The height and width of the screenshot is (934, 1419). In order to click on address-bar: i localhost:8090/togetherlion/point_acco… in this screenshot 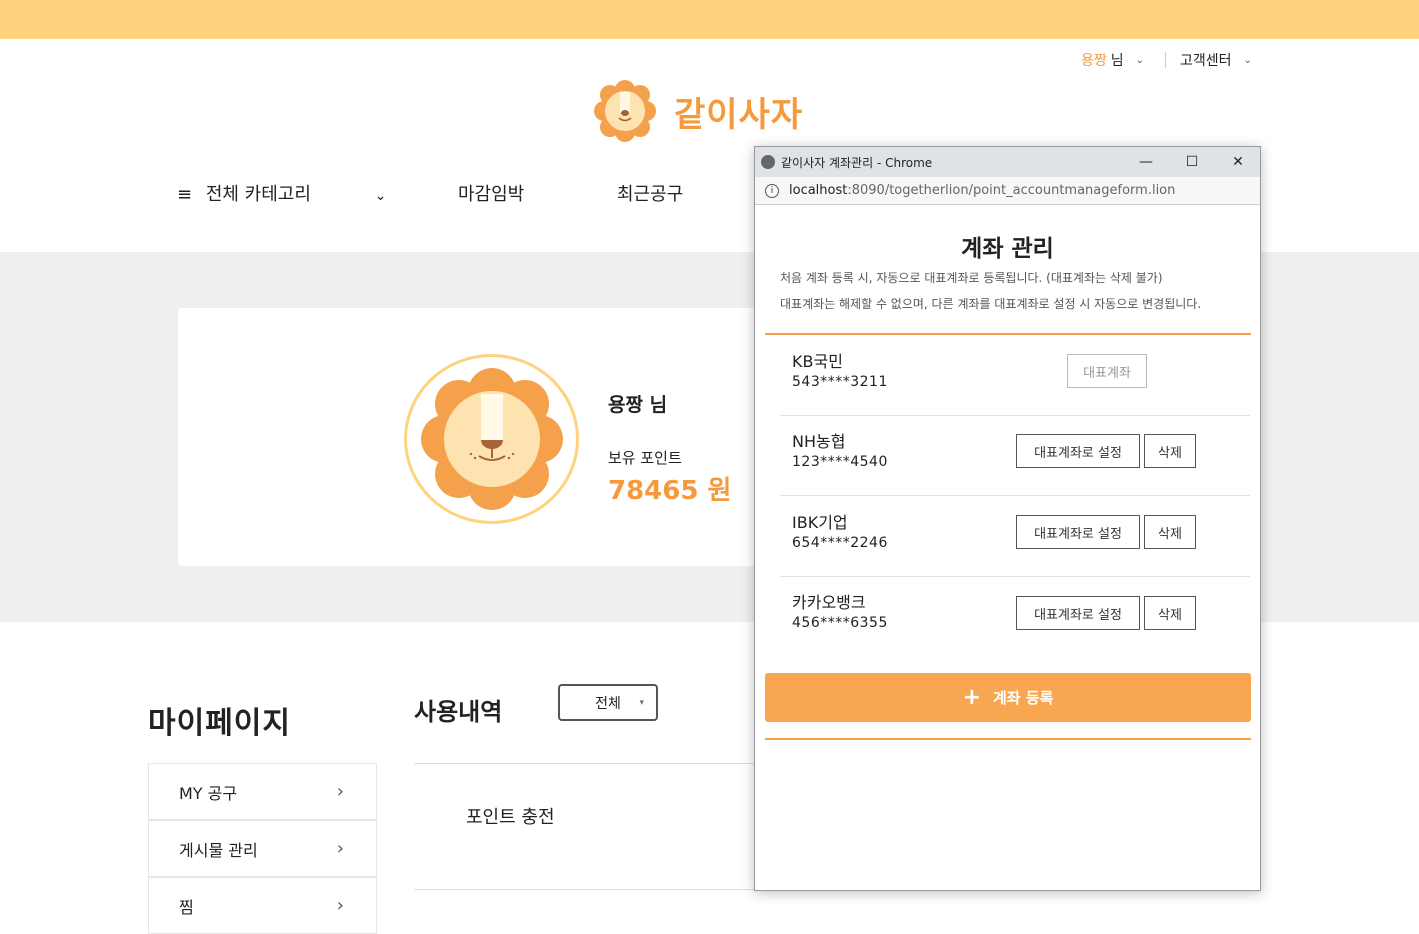, I will do `click(1007, 191)`.